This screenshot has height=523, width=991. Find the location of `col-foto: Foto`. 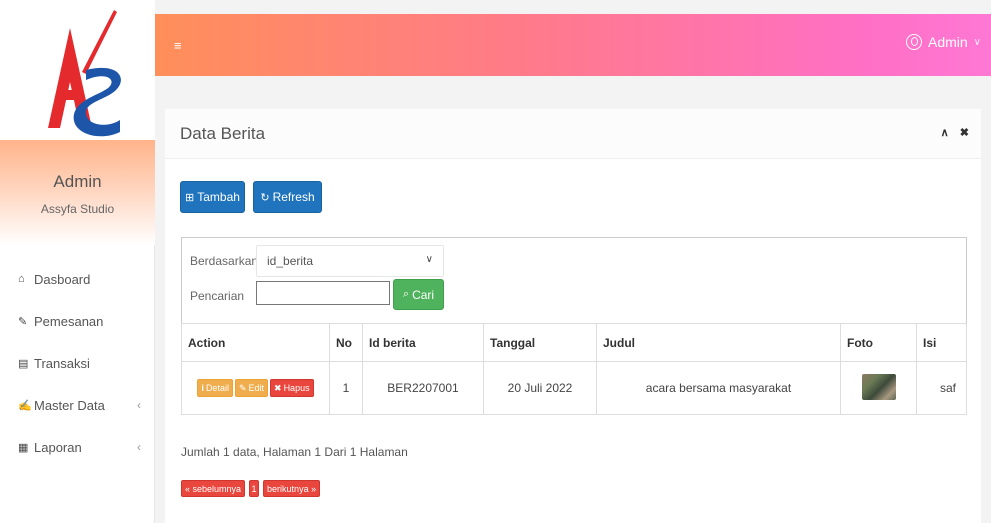

col-foto: Foto is located at coordinates (878, 342).